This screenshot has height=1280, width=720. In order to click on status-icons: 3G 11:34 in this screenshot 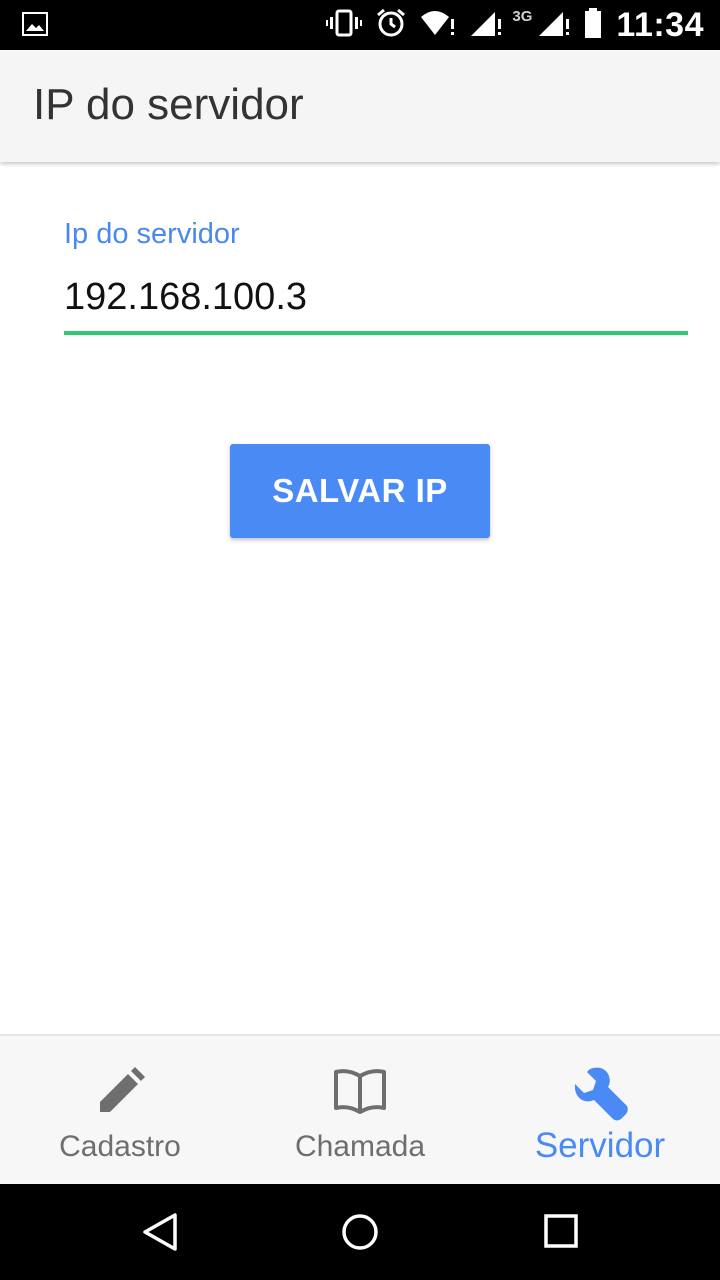, I will do `click(508, 25)`.